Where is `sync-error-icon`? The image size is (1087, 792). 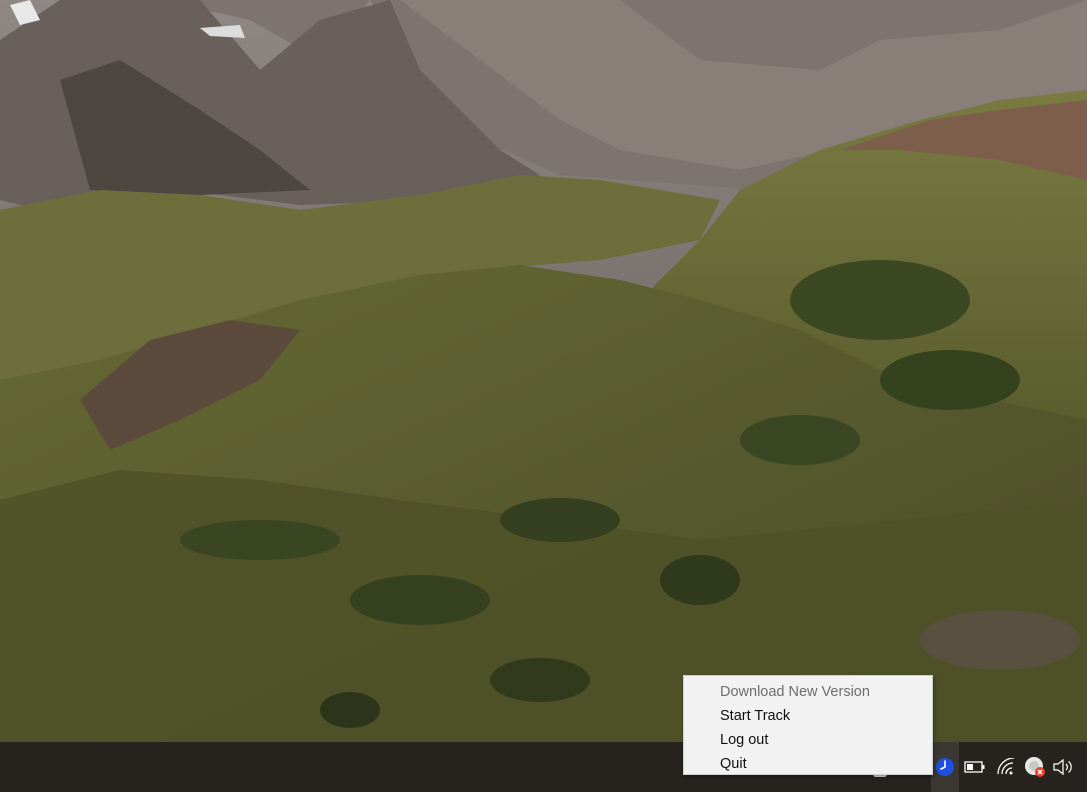
sync-error-icon is located at coordinates (1035, 767).